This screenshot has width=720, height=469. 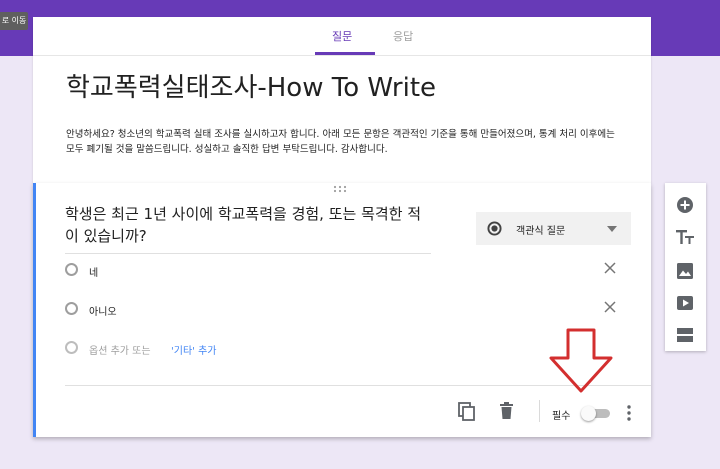 I want to click on image-icon, so click(x=685, y=271).